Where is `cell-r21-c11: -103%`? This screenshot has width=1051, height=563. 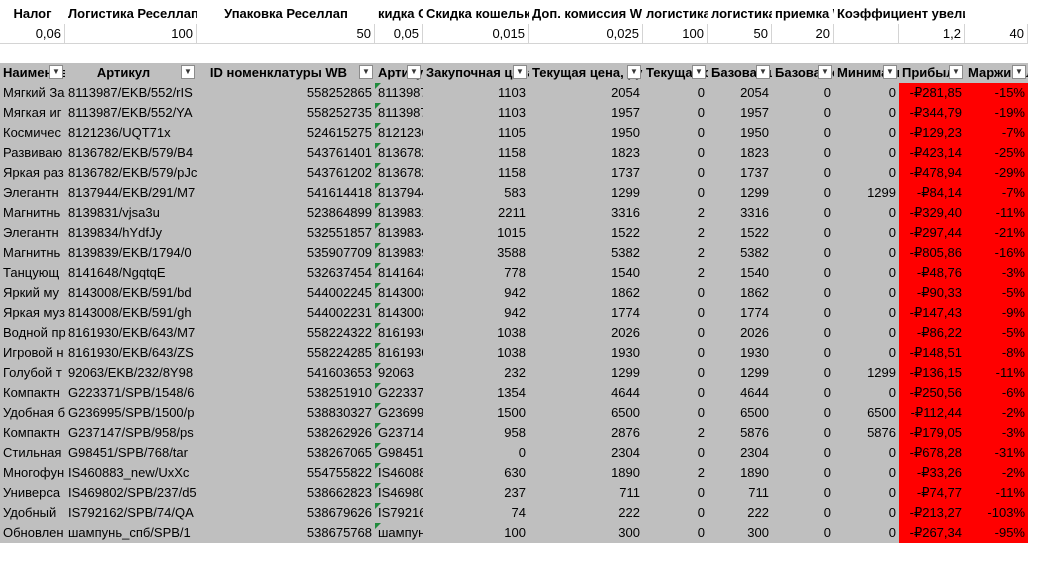 cell-r21-c11: -103% is located at coordinates (996, 513).